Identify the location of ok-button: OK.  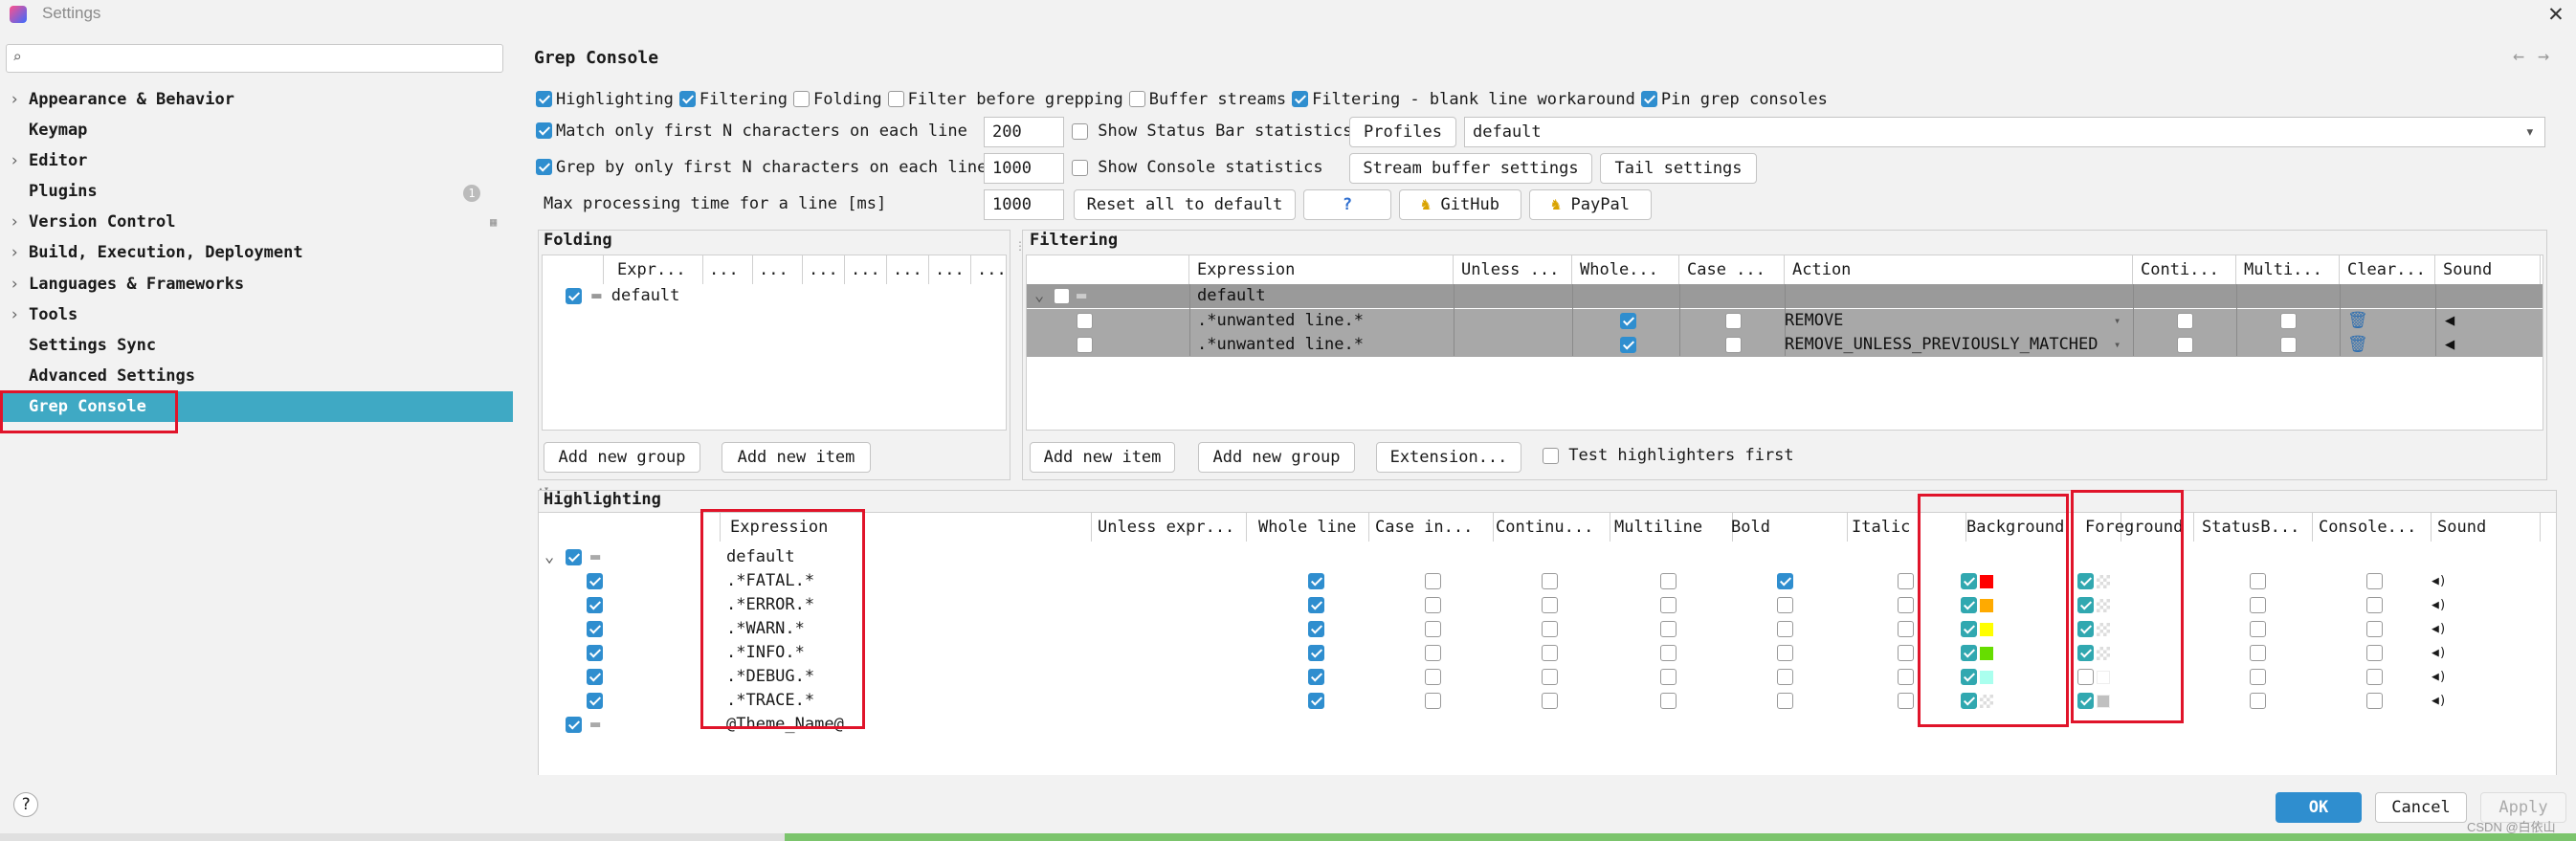
(2319, 807).